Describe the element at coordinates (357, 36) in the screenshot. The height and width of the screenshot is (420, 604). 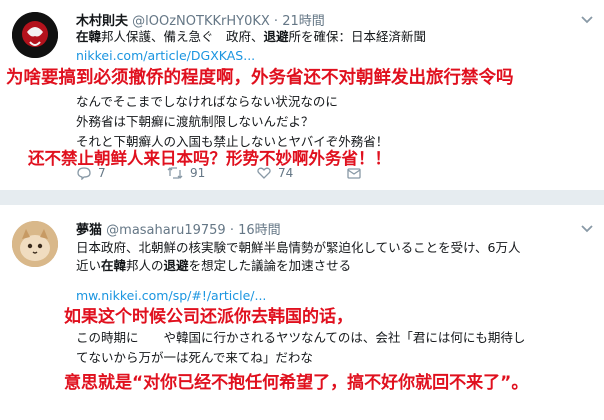
I see `headline-suffix: 所を確保：日本経済新聞` at that location.